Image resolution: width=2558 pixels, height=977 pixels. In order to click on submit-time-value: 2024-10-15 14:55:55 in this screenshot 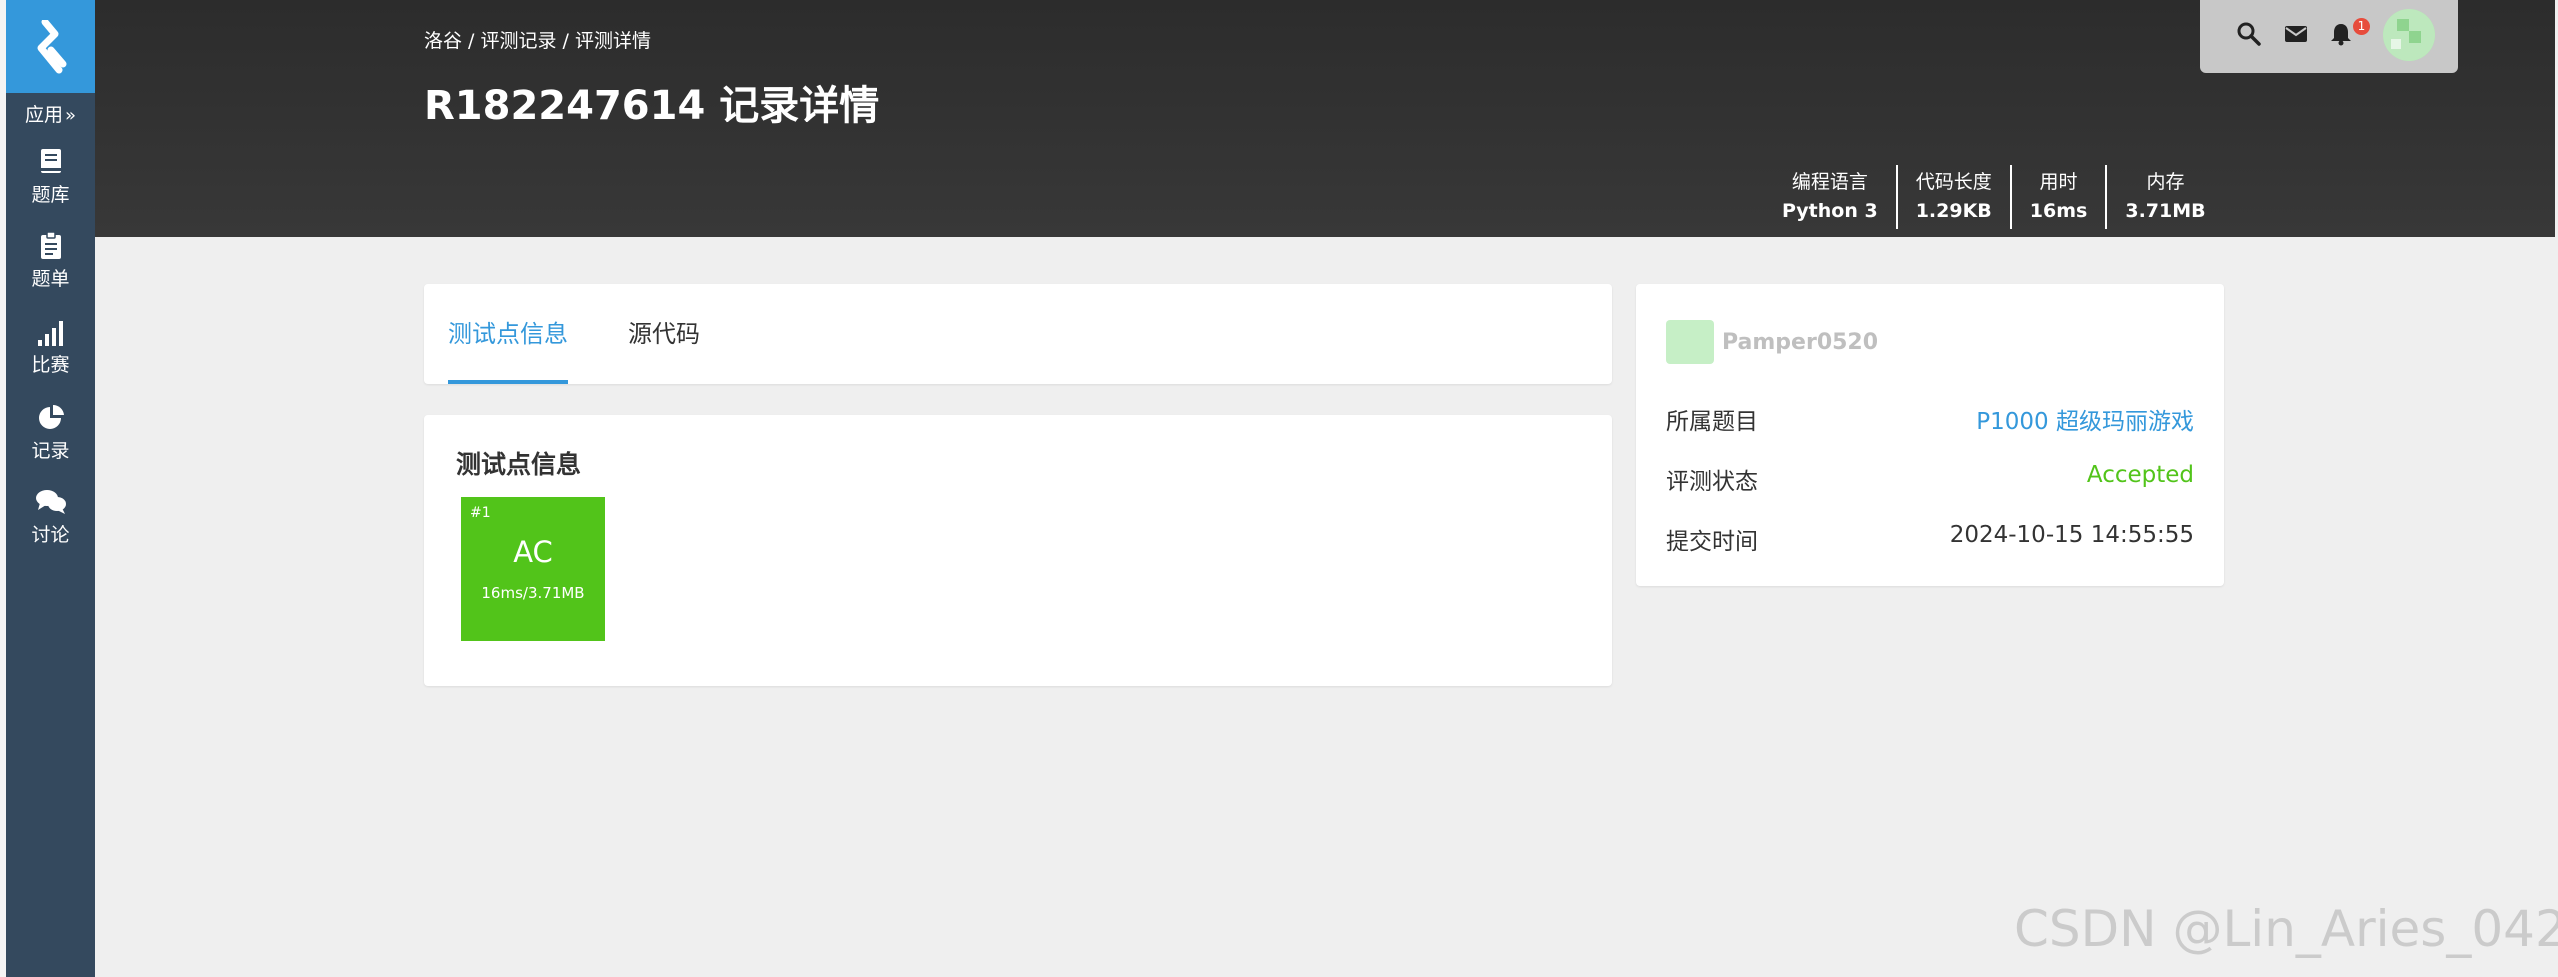, I will do `click(2071, 535)`.